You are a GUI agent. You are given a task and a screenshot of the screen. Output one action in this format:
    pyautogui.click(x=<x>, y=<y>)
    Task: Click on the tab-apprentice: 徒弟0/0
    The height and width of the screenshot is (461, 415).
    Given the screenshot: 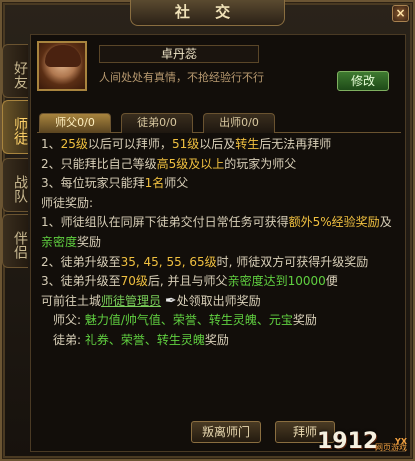 What is the action you would take?
    pyautogui.click(x=157, y=123)
    